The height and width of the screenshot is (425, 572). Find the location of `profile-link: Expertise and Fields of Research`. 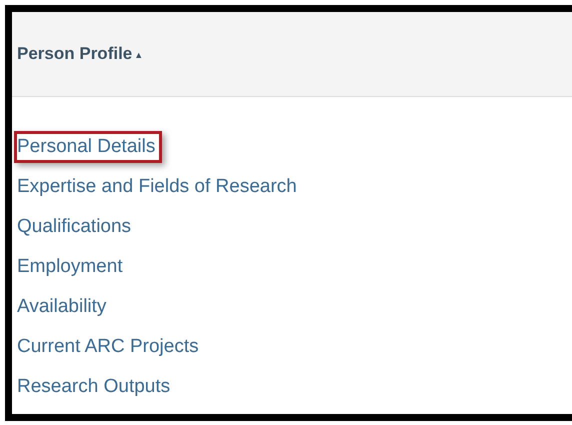

profile-link: Expertise and Fields of Research is located at coordinates (159, 187).